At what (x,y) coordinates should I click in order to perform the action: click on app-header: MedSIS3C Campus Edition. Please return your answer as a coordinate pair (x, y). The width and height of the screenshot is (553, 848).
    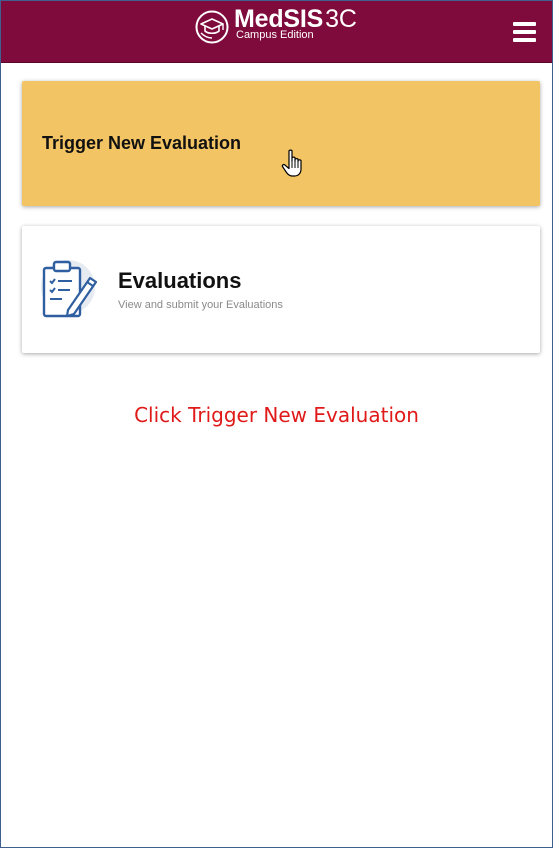
    Looking at the image, I should click on (276, 32).